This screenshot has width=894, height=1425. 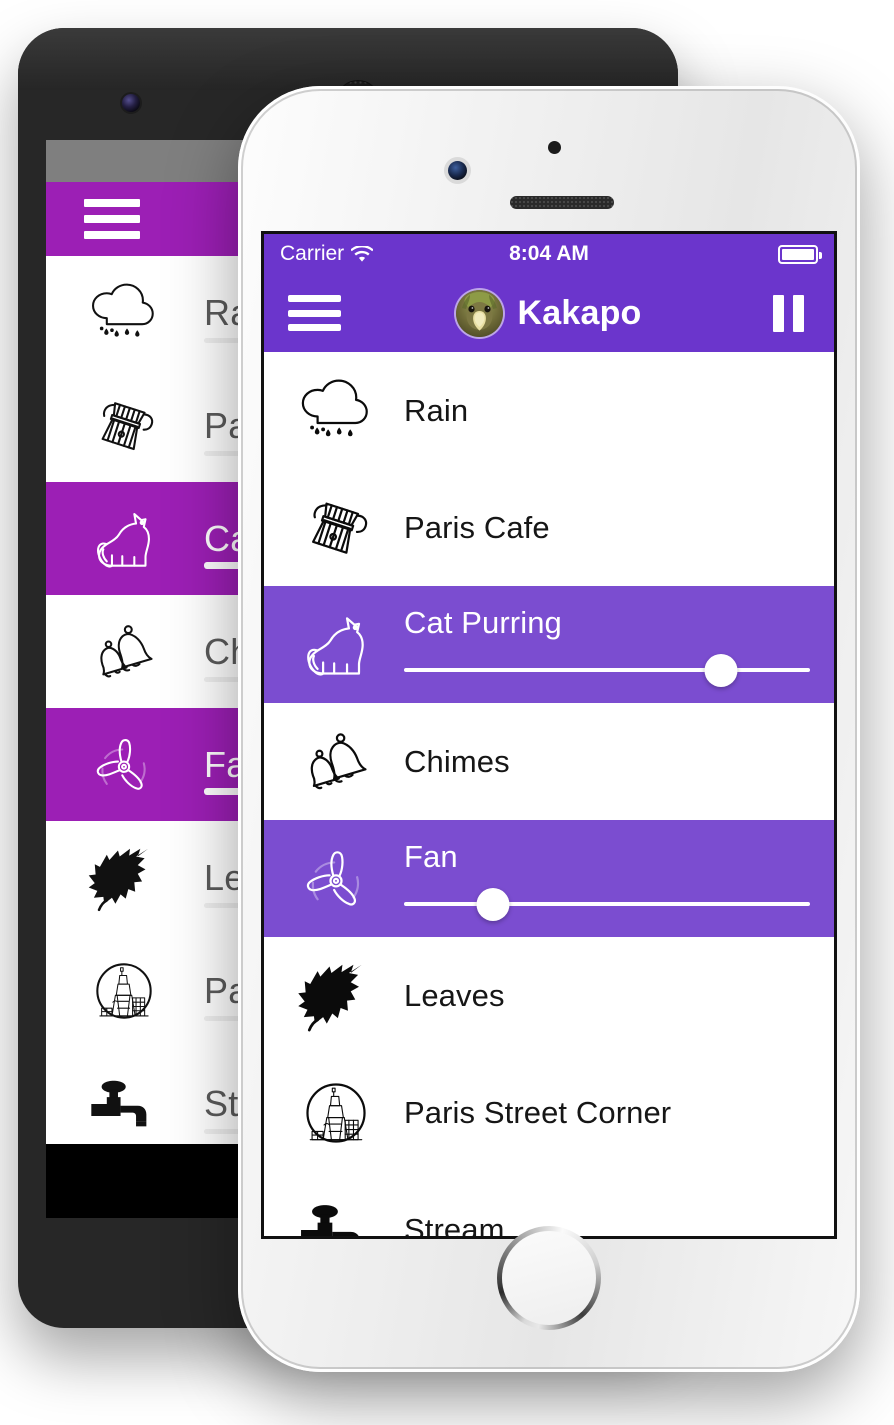 I want to click on ios-nav-bar: Kakapo, so click(x=549, y=313).